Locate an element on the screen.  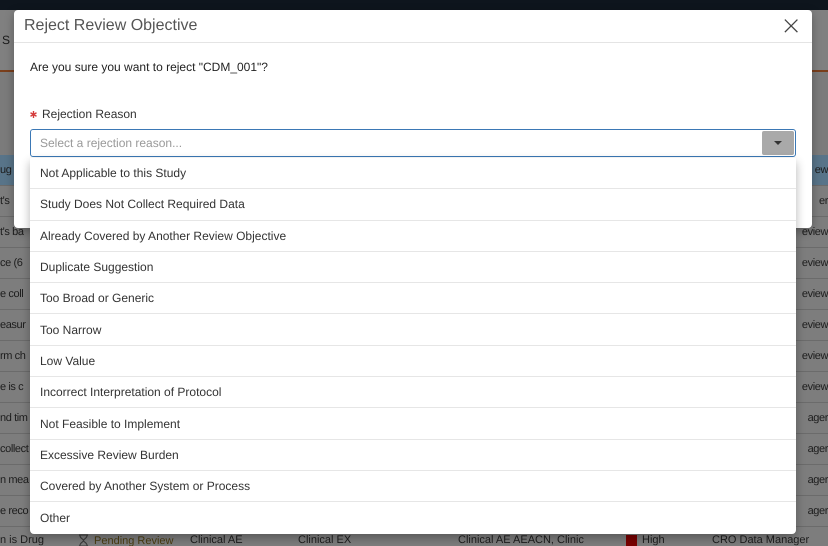
dialog-title: Reject Review Objective is located at coordinates (111, 26).